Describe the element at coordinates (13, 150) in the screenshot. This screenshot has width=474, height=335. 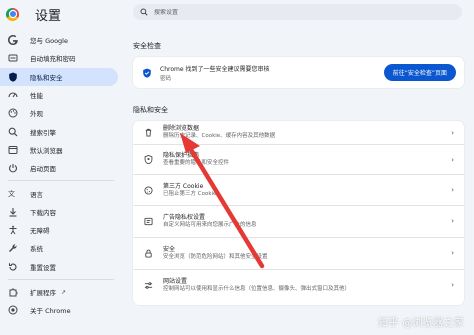
I see `browser-icon` at that location.